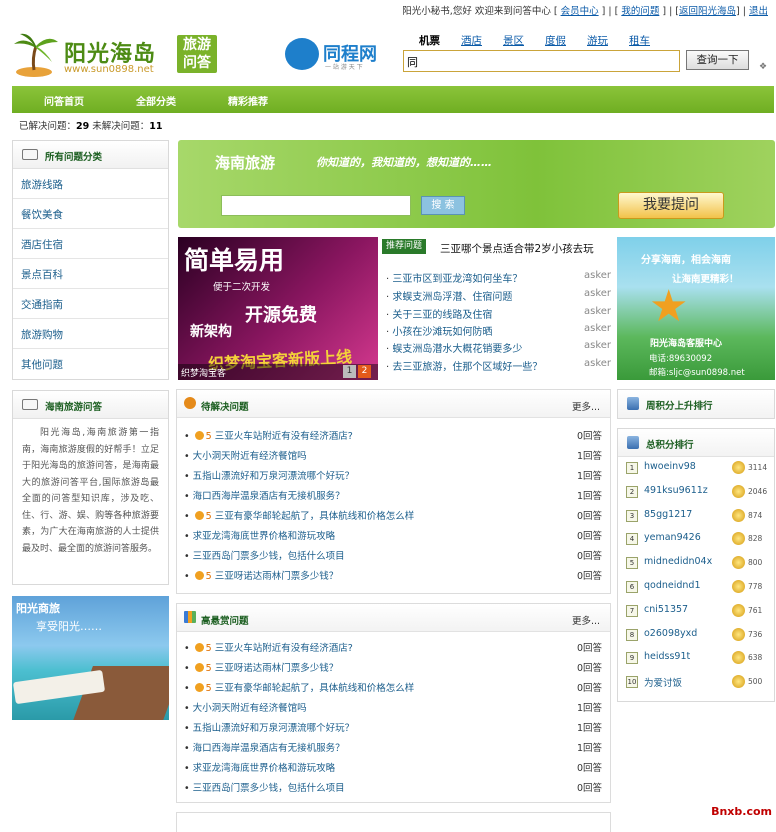 Image resolution: width=776 pixels, height=832 pixels. I want to click on search-input: 同, so click(541, 61).